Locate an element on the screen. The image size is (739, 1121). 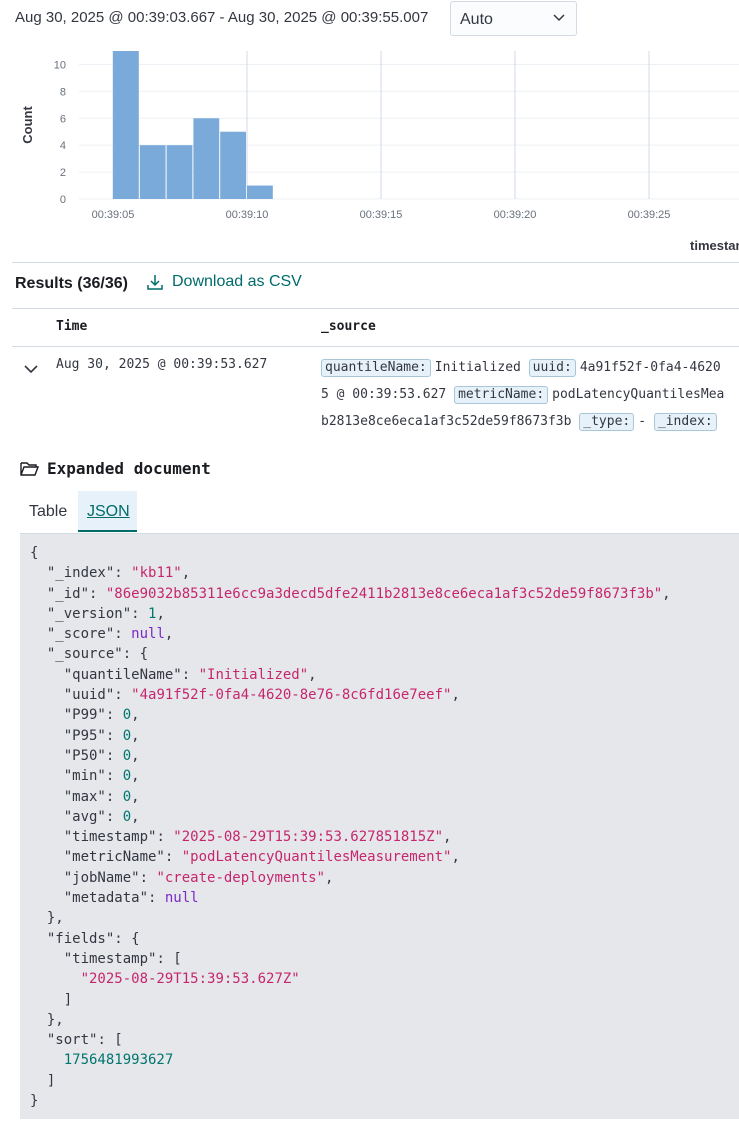
json-key: "min" is located at coordinates (84, 776).